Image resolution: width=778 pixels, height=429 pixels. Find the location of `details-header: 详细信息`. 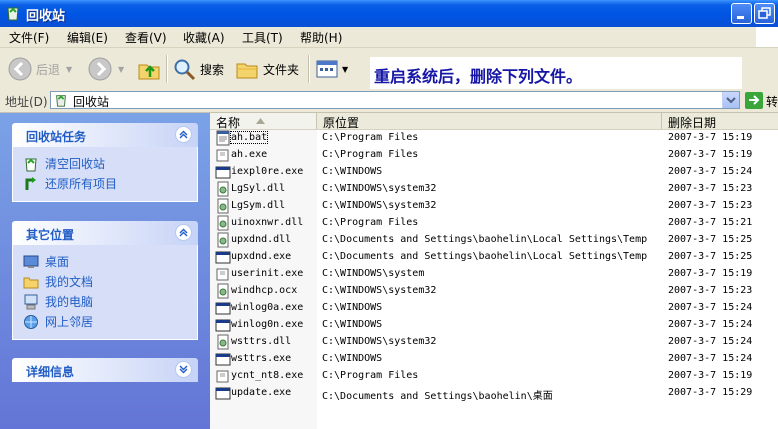

details-header: 详细信息 is located at coordinates (105, 370).